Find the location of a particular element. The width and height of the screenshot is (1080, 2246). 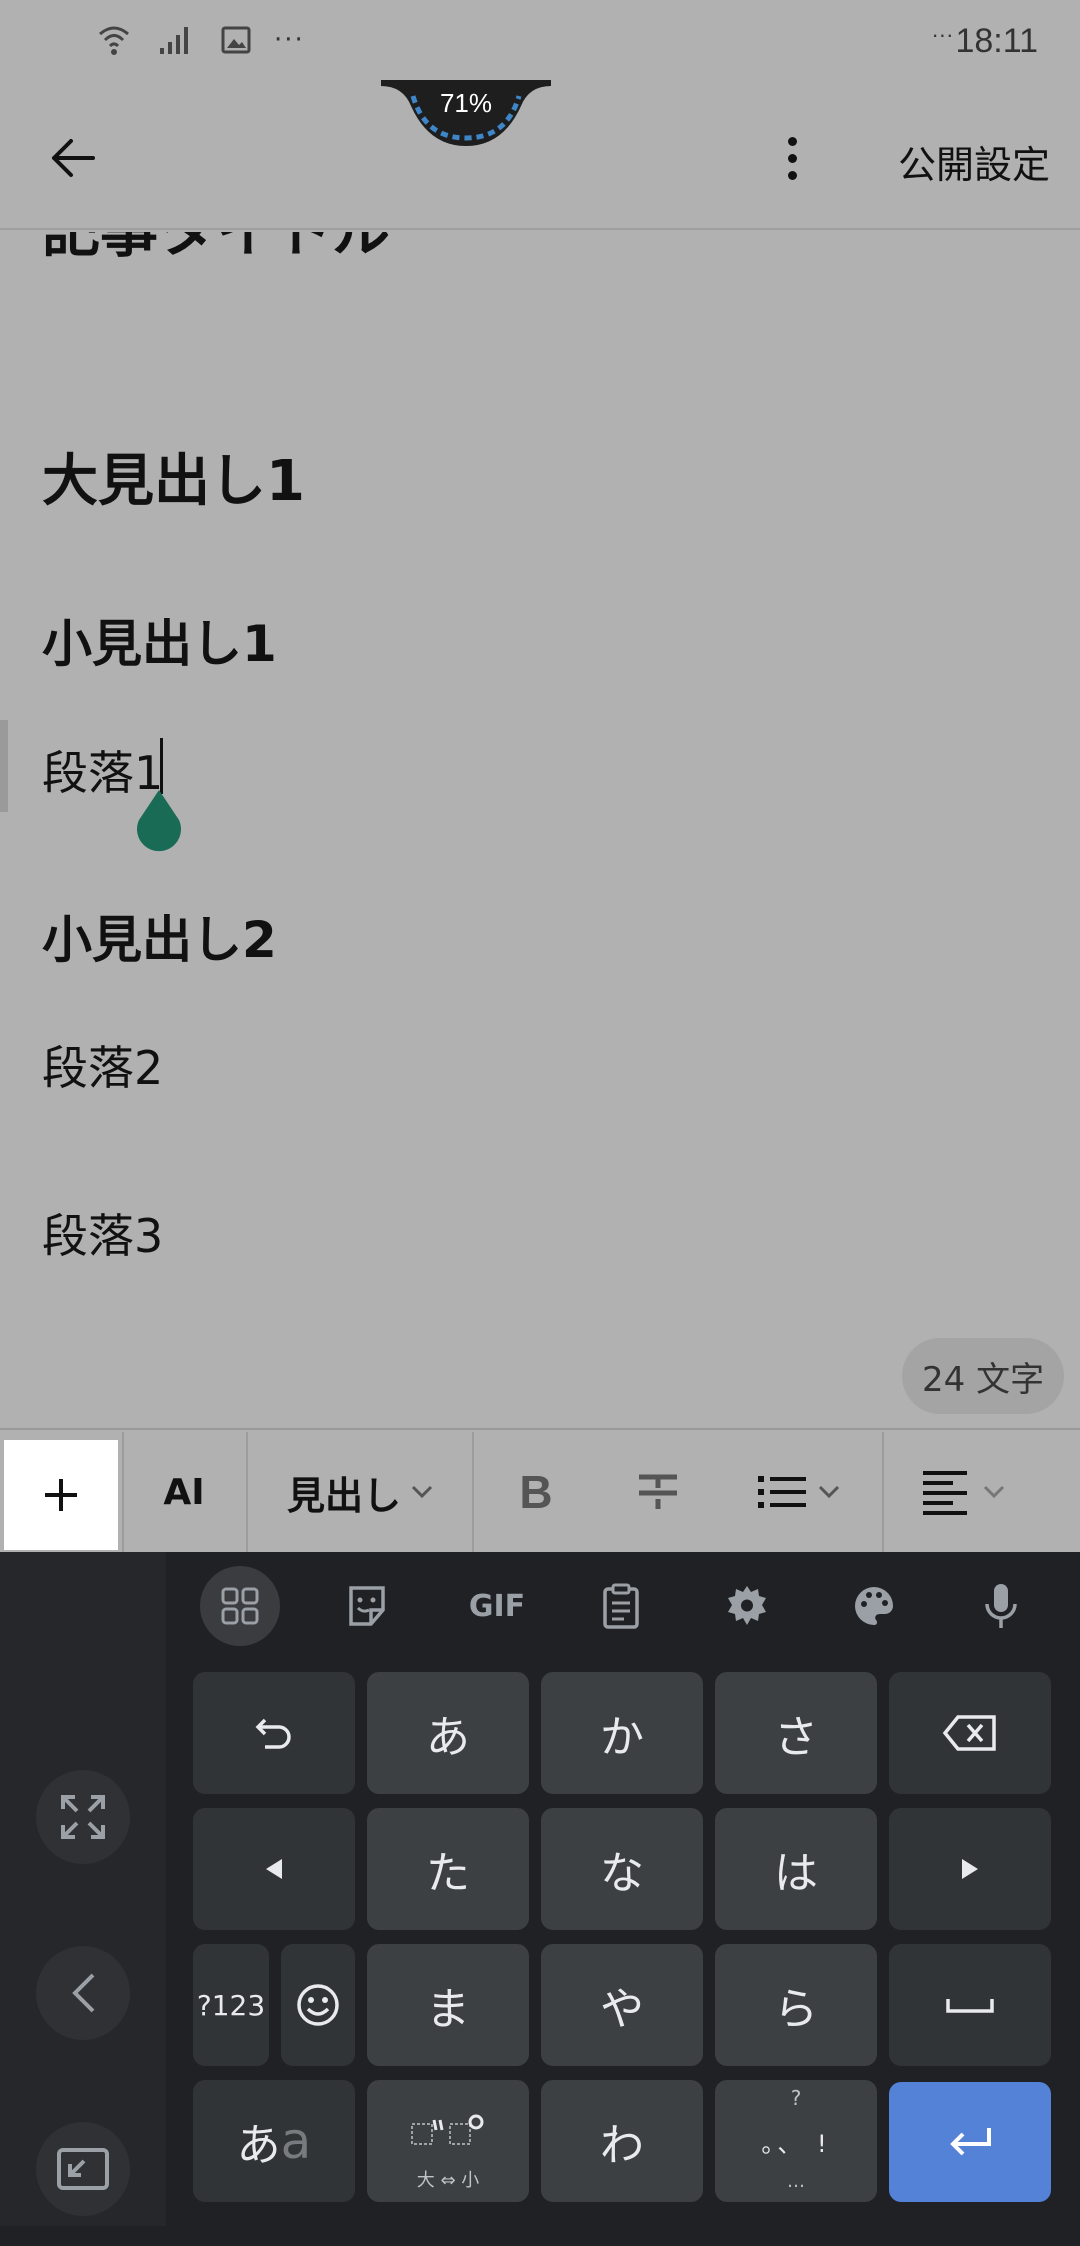

space-icon is located at coordinates (970, 2006).